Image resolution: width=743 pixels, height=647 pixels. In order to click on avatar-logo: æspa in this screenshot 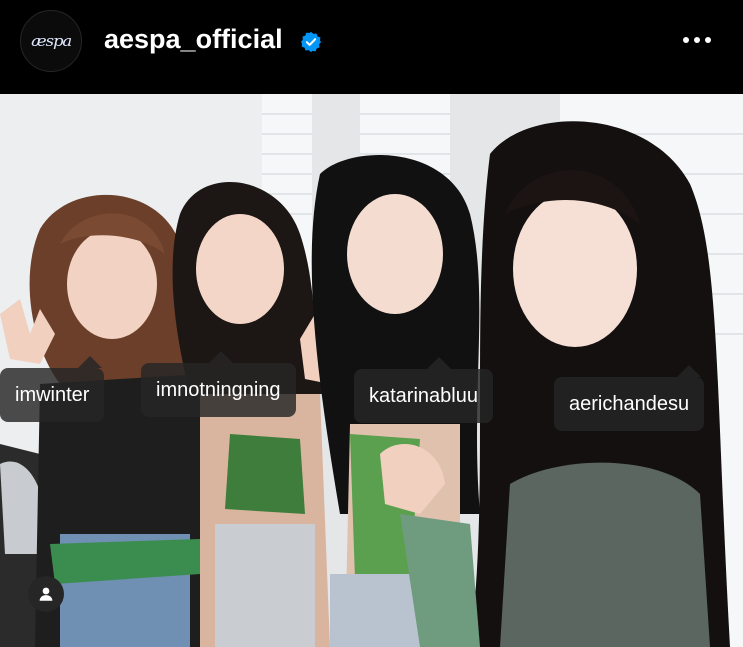, I will do `click(51, 41)`.